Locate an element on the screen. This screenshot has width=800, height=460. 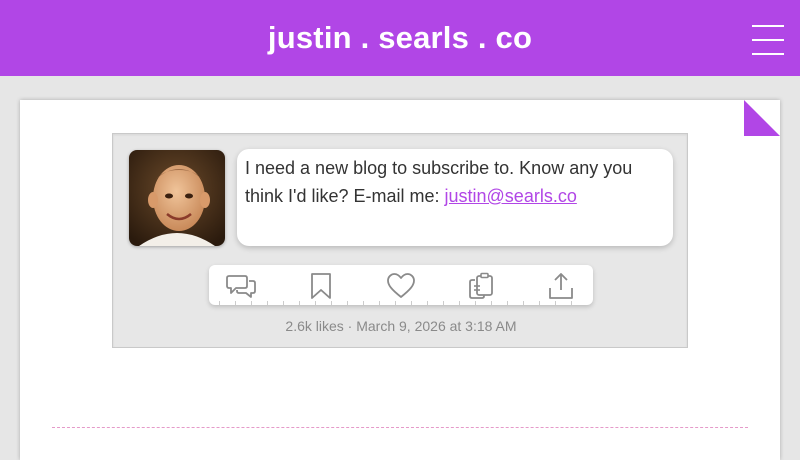
reply-button is located at coordinates (241, 286).